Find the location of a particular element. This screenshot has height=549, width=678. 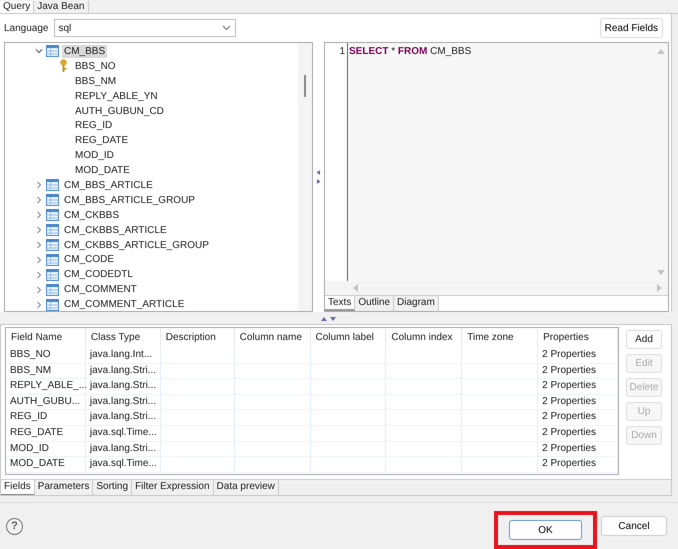

table-cell: BBS_NO is located at coordinates (46, 355).